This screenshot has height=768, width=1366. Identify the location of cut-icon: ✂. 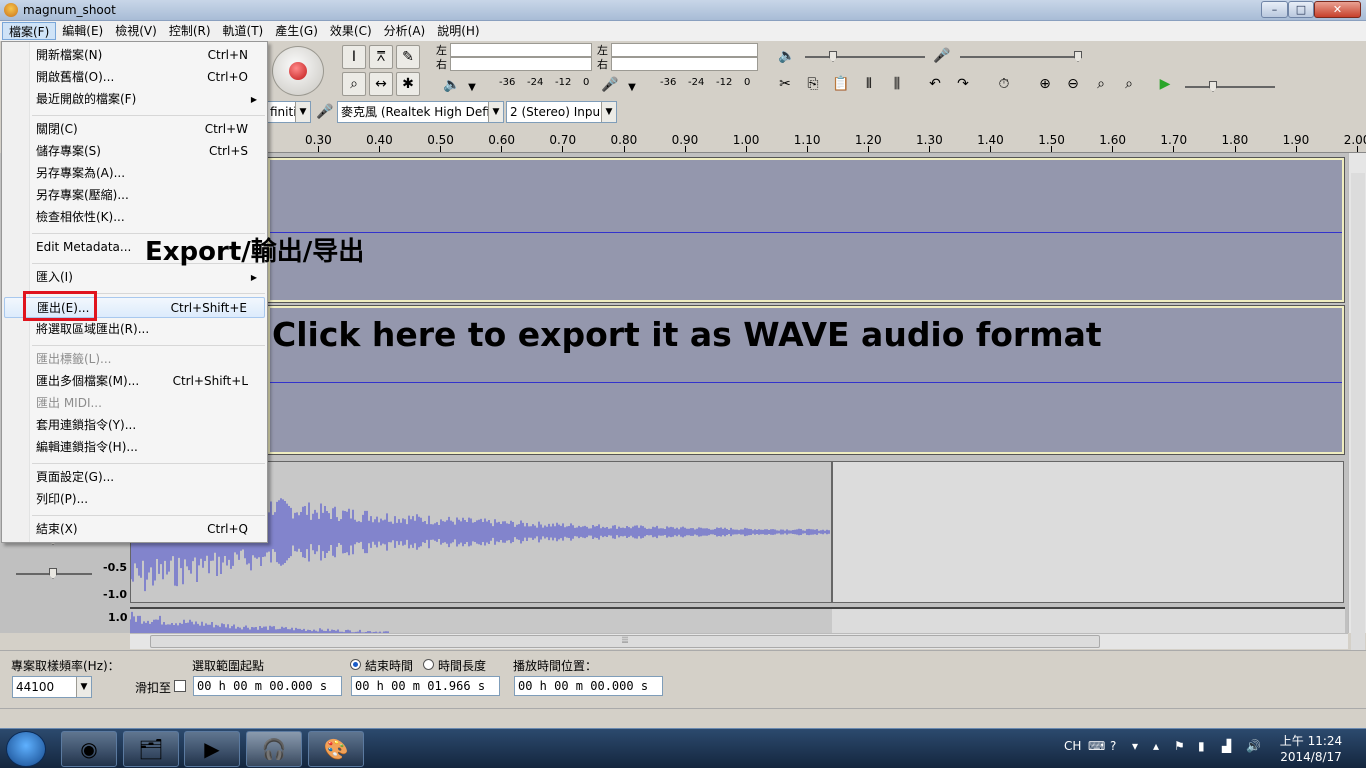
(785, 84).